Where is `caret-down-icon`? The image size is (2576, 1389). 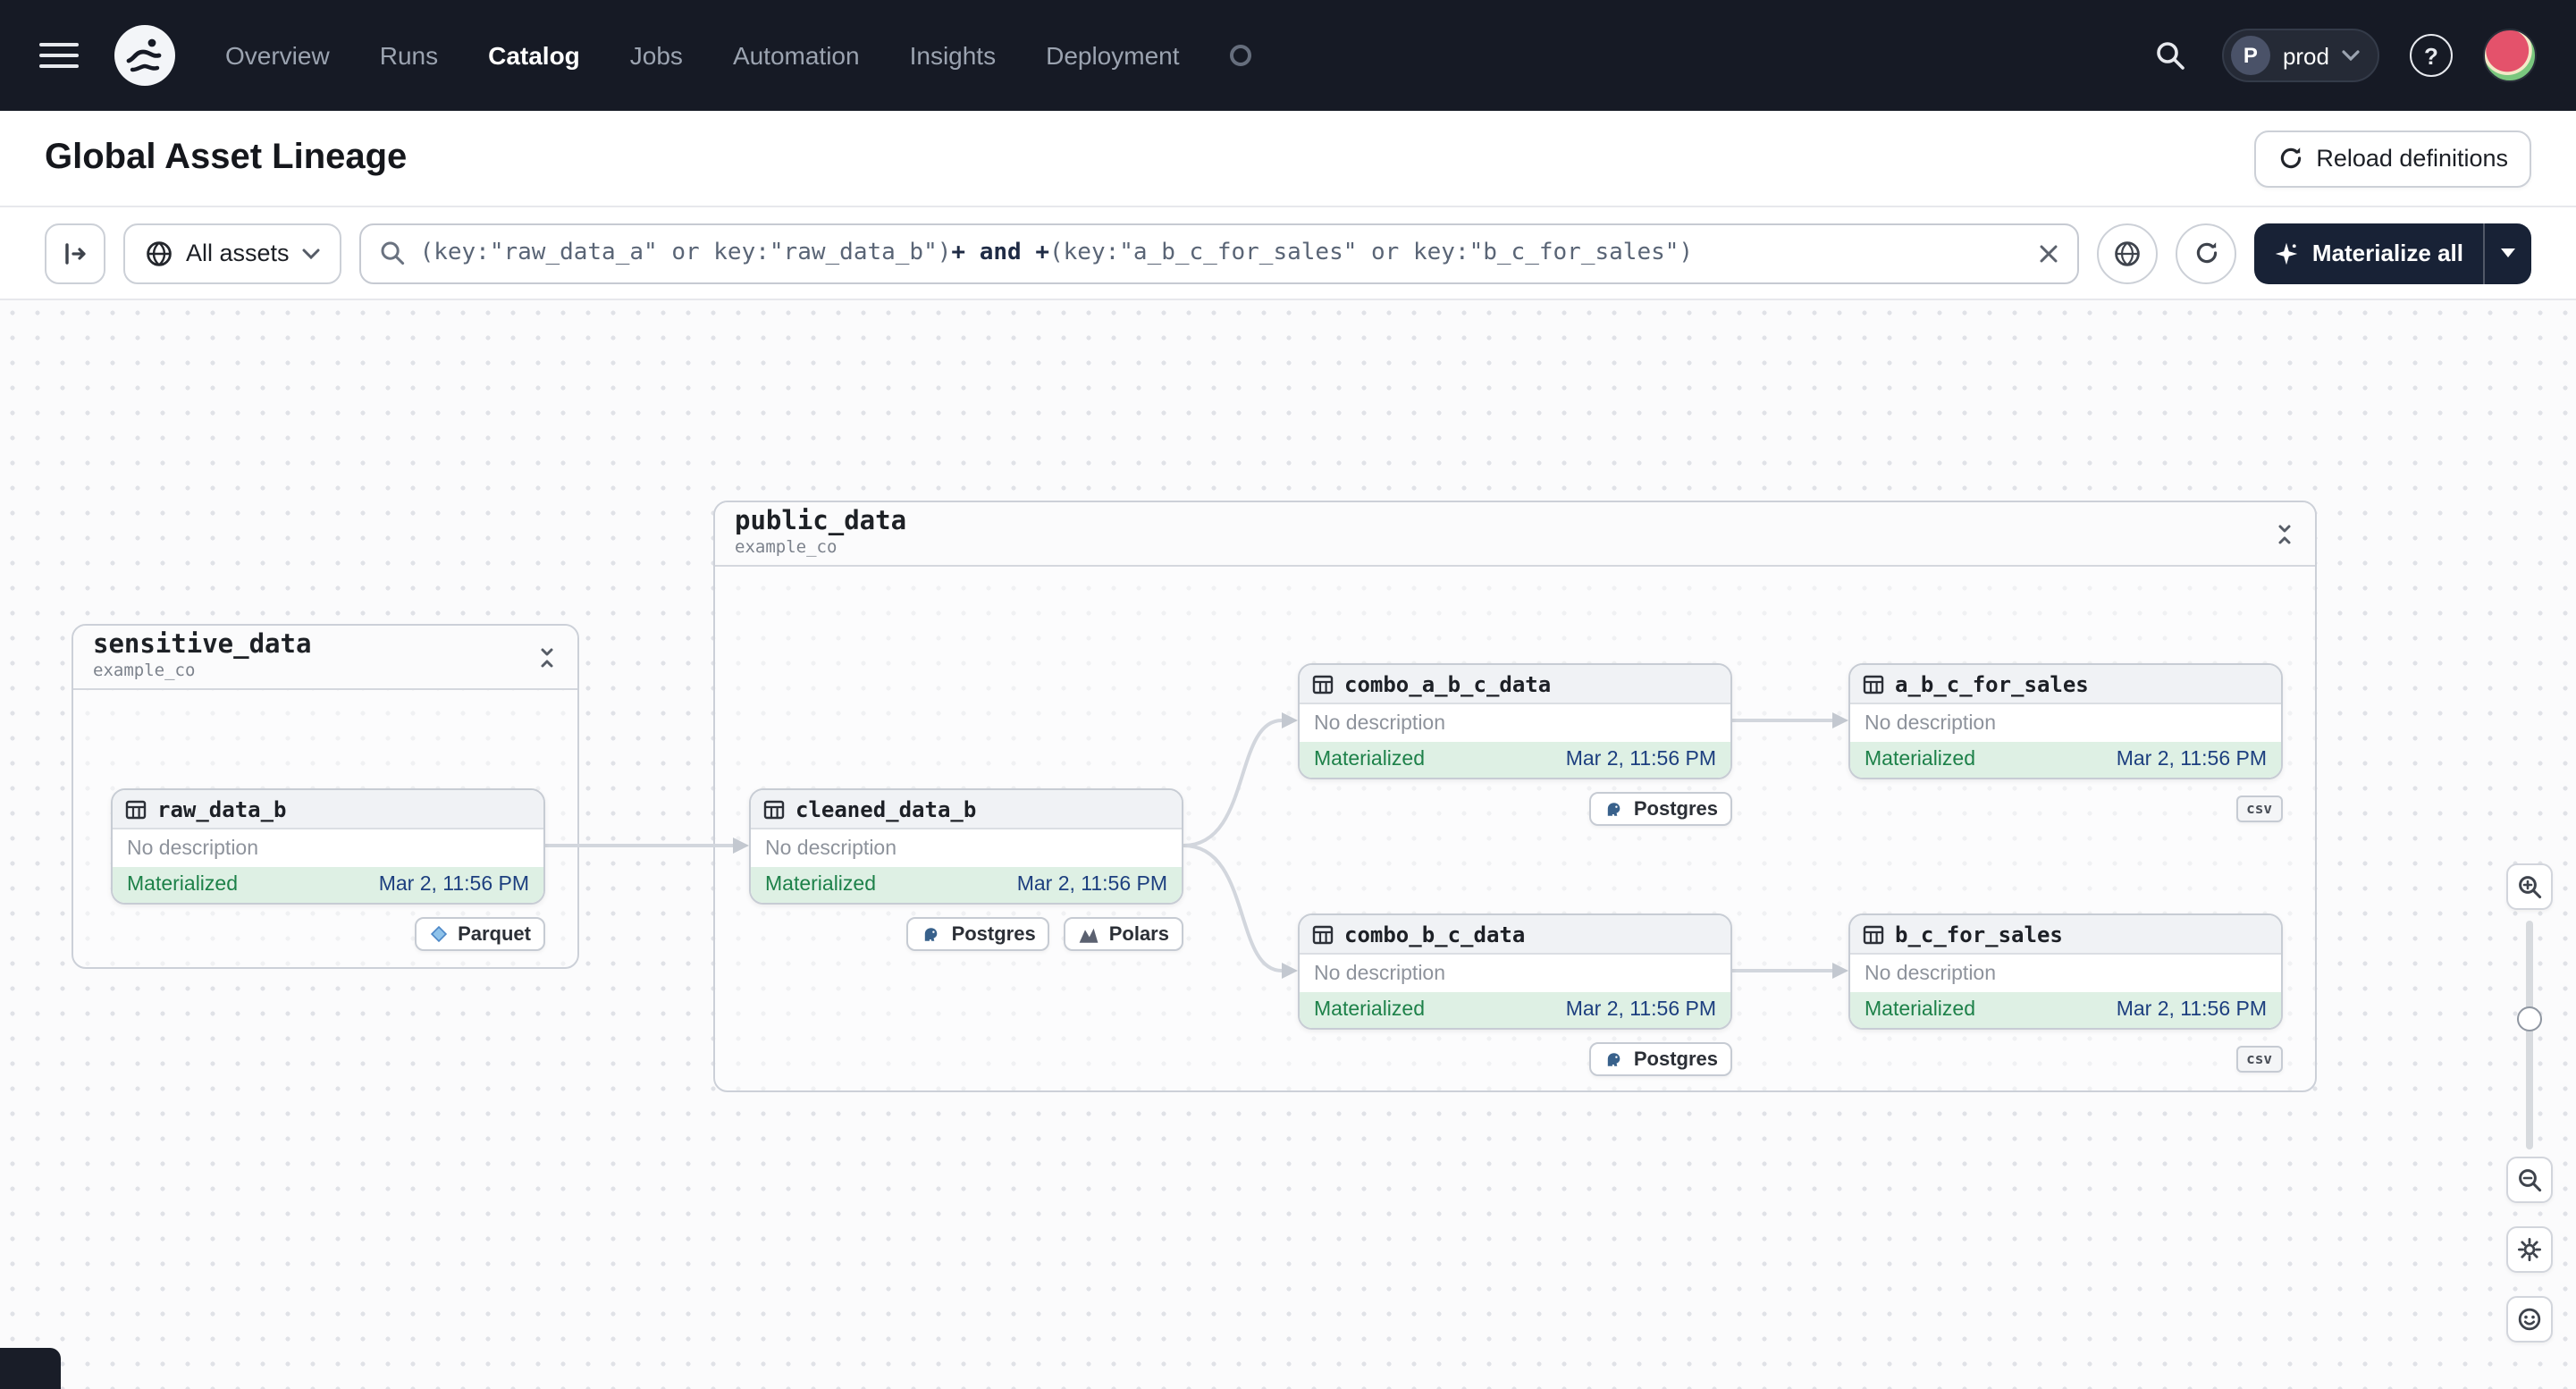
caret-down-icon is located at coordinates (2508, 252).